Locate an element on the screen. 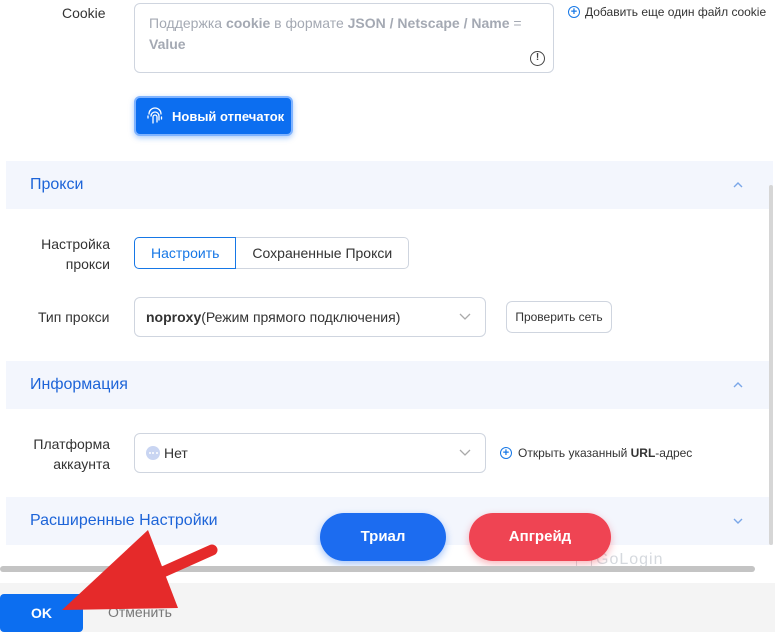 This screenshot has width=775, height=632. account-platform-select: Нет is located at coordinates (310, 453).